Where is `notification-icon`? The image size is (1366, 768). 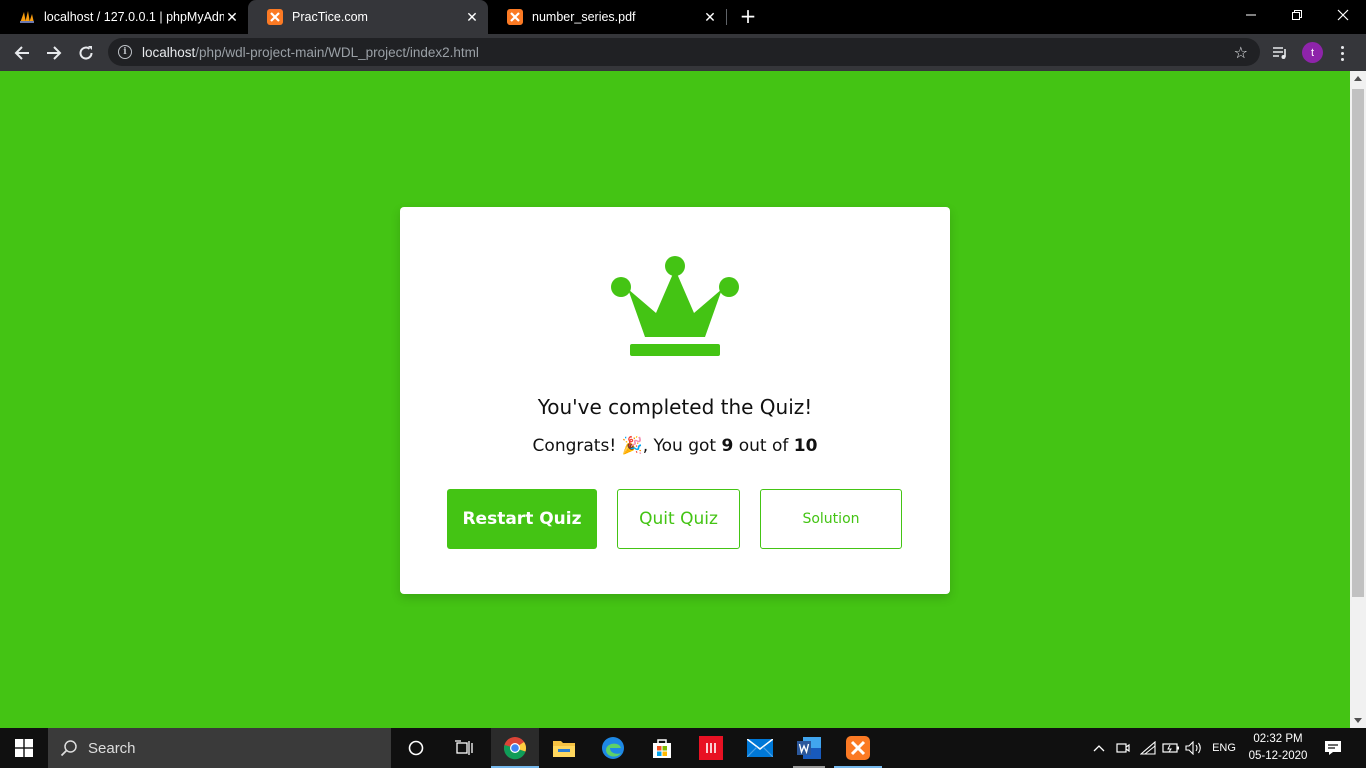 notification-icon is located at coordinates (1333, 748).